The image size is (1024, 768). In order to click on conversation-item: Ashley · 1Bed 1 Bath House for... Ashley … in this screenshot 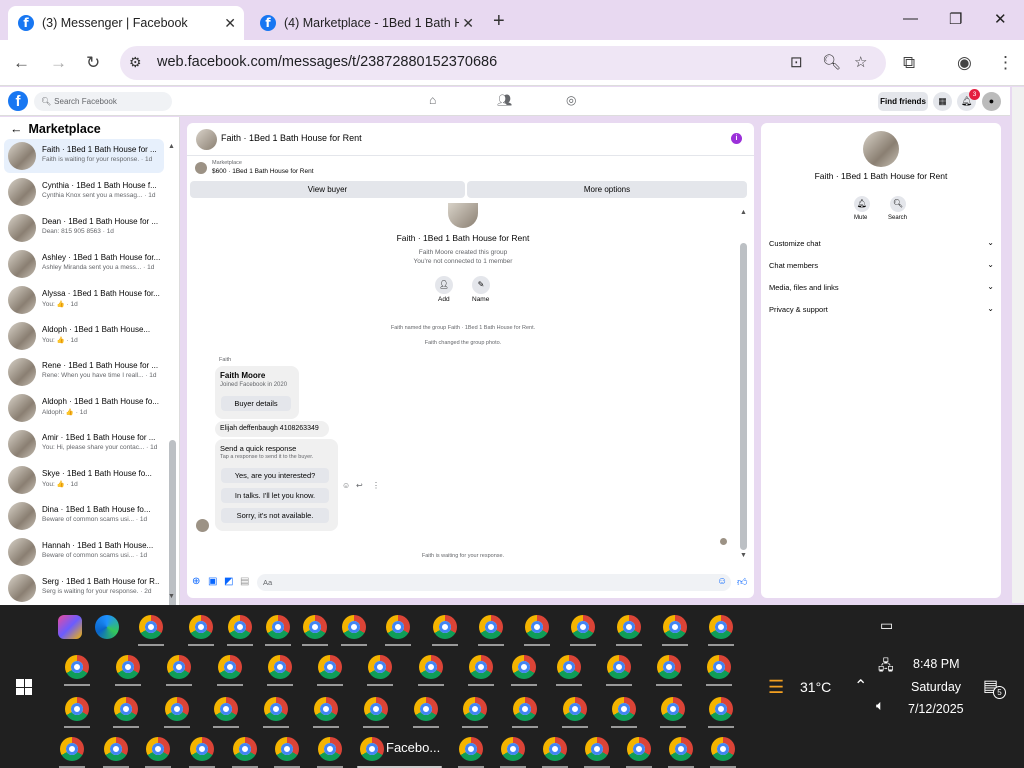, I will do `click(84, 264)`.